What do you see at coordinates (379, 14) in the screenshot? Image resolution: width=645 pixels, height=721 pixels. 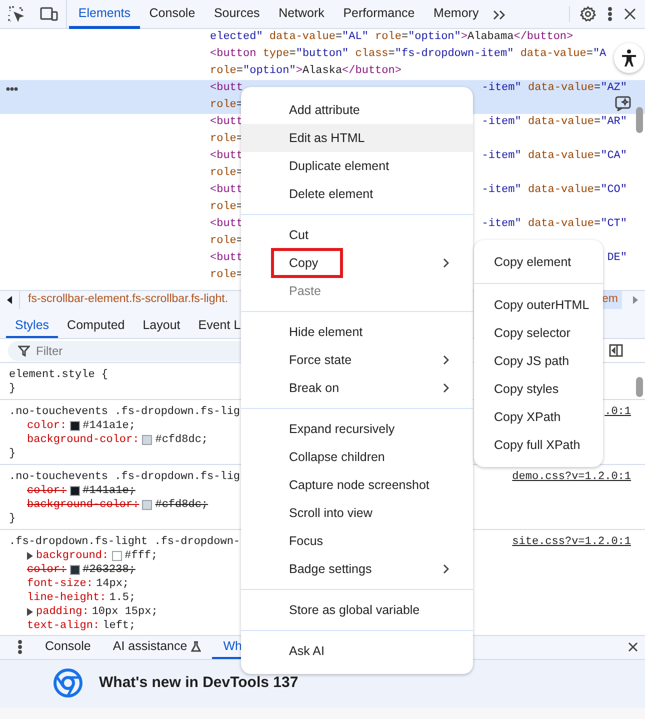 I see `panel-tab: Performance` at bounding box center [379, 14].